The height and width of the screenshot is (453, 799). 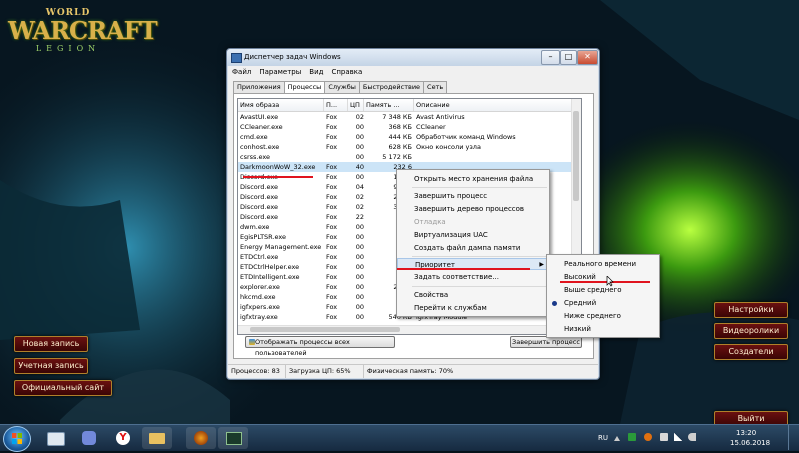 What do you see at coordinates (473, 295) in the screenshot?
I see `menu-properties: Свойства` at bounding box center [473, 295].